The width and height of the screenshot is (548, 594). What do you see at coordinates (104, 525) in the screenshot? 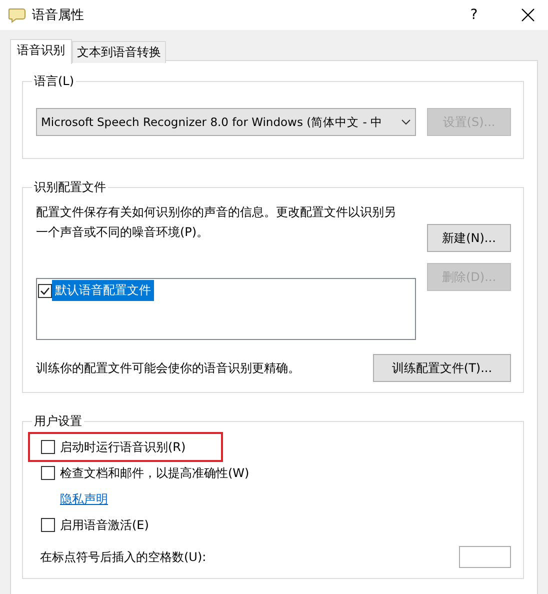
I see `checkbox-label: 启用语音激活(E)` at bounding box center [104, 525].